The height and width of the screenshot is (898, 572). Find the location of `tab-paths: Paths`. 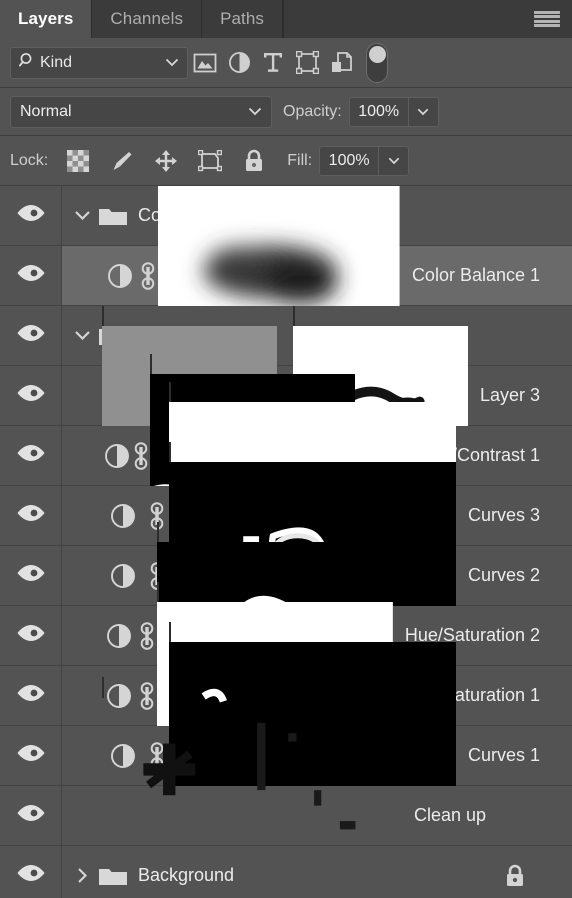

tab-paths: Paths is located at coordinates (243, 19).